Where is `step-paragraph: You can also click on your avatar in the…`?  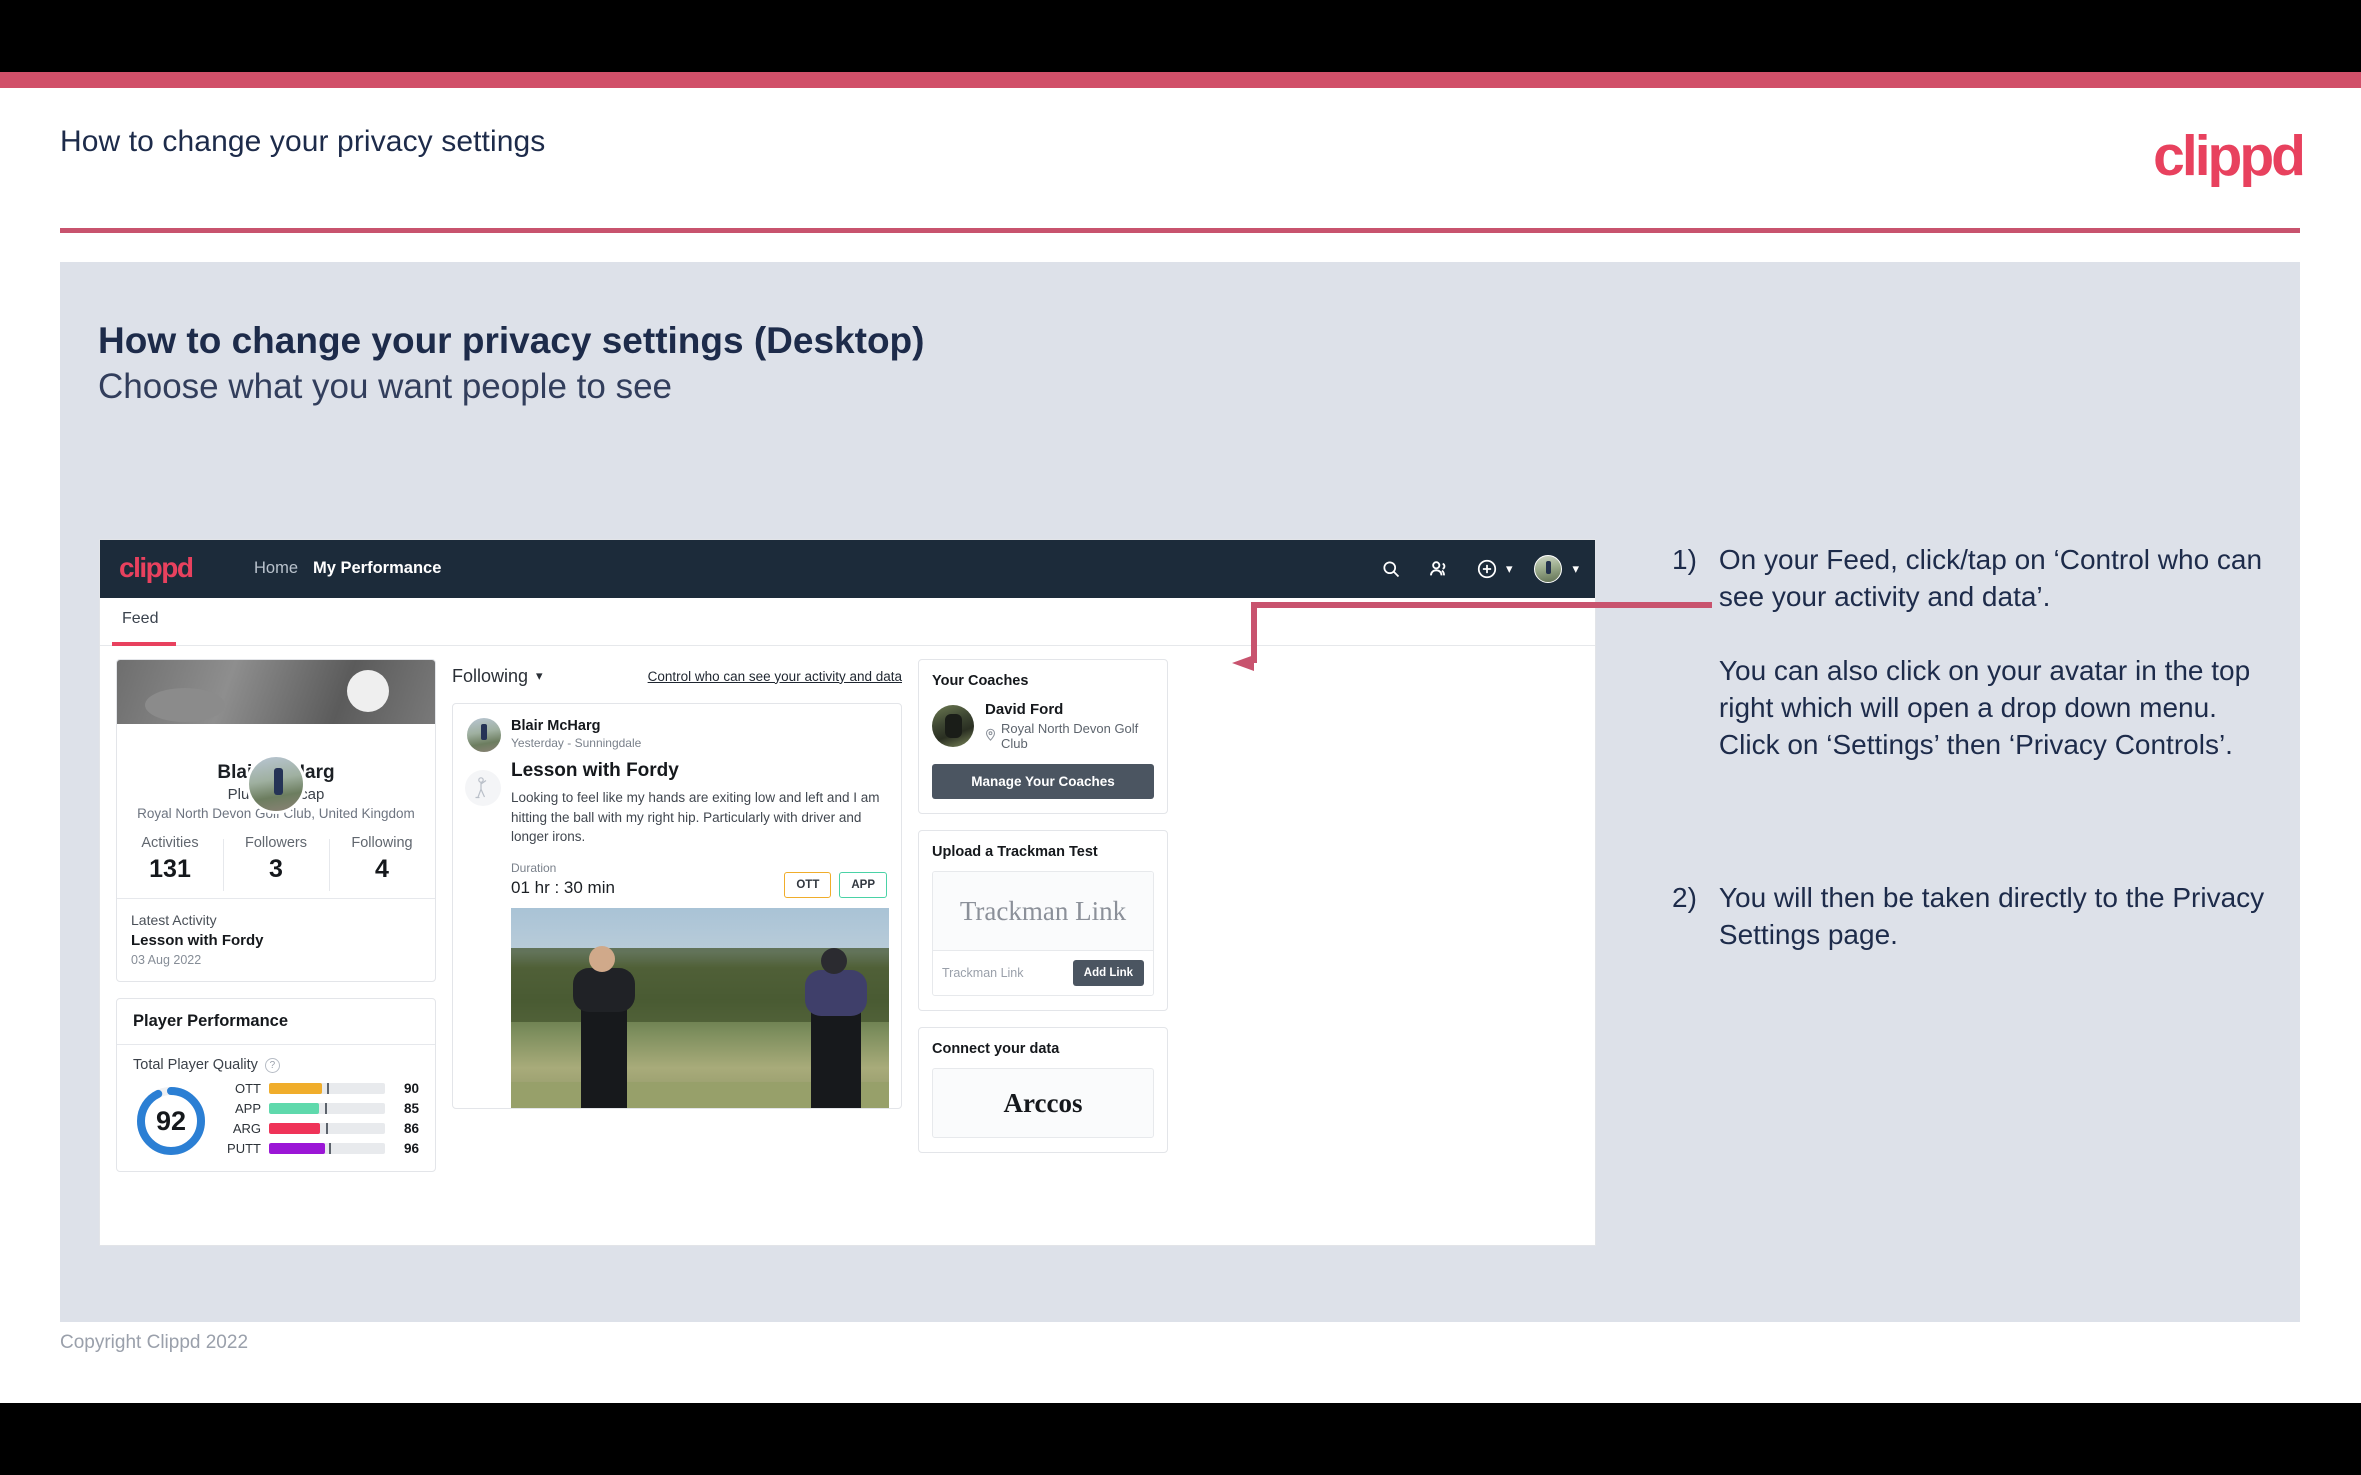 step-paragraph: You can also click on your avatar in the… is located at coordinates (1984, 707).